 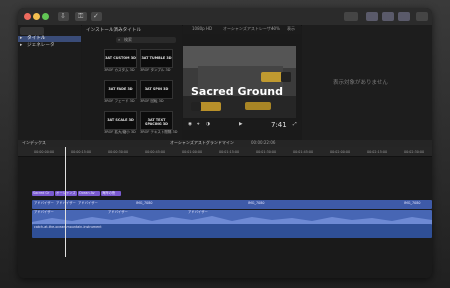 What do you see at coordinates (45, 16) in the screenshot?
I see `zoom-button` at bounding box center [45, 16].